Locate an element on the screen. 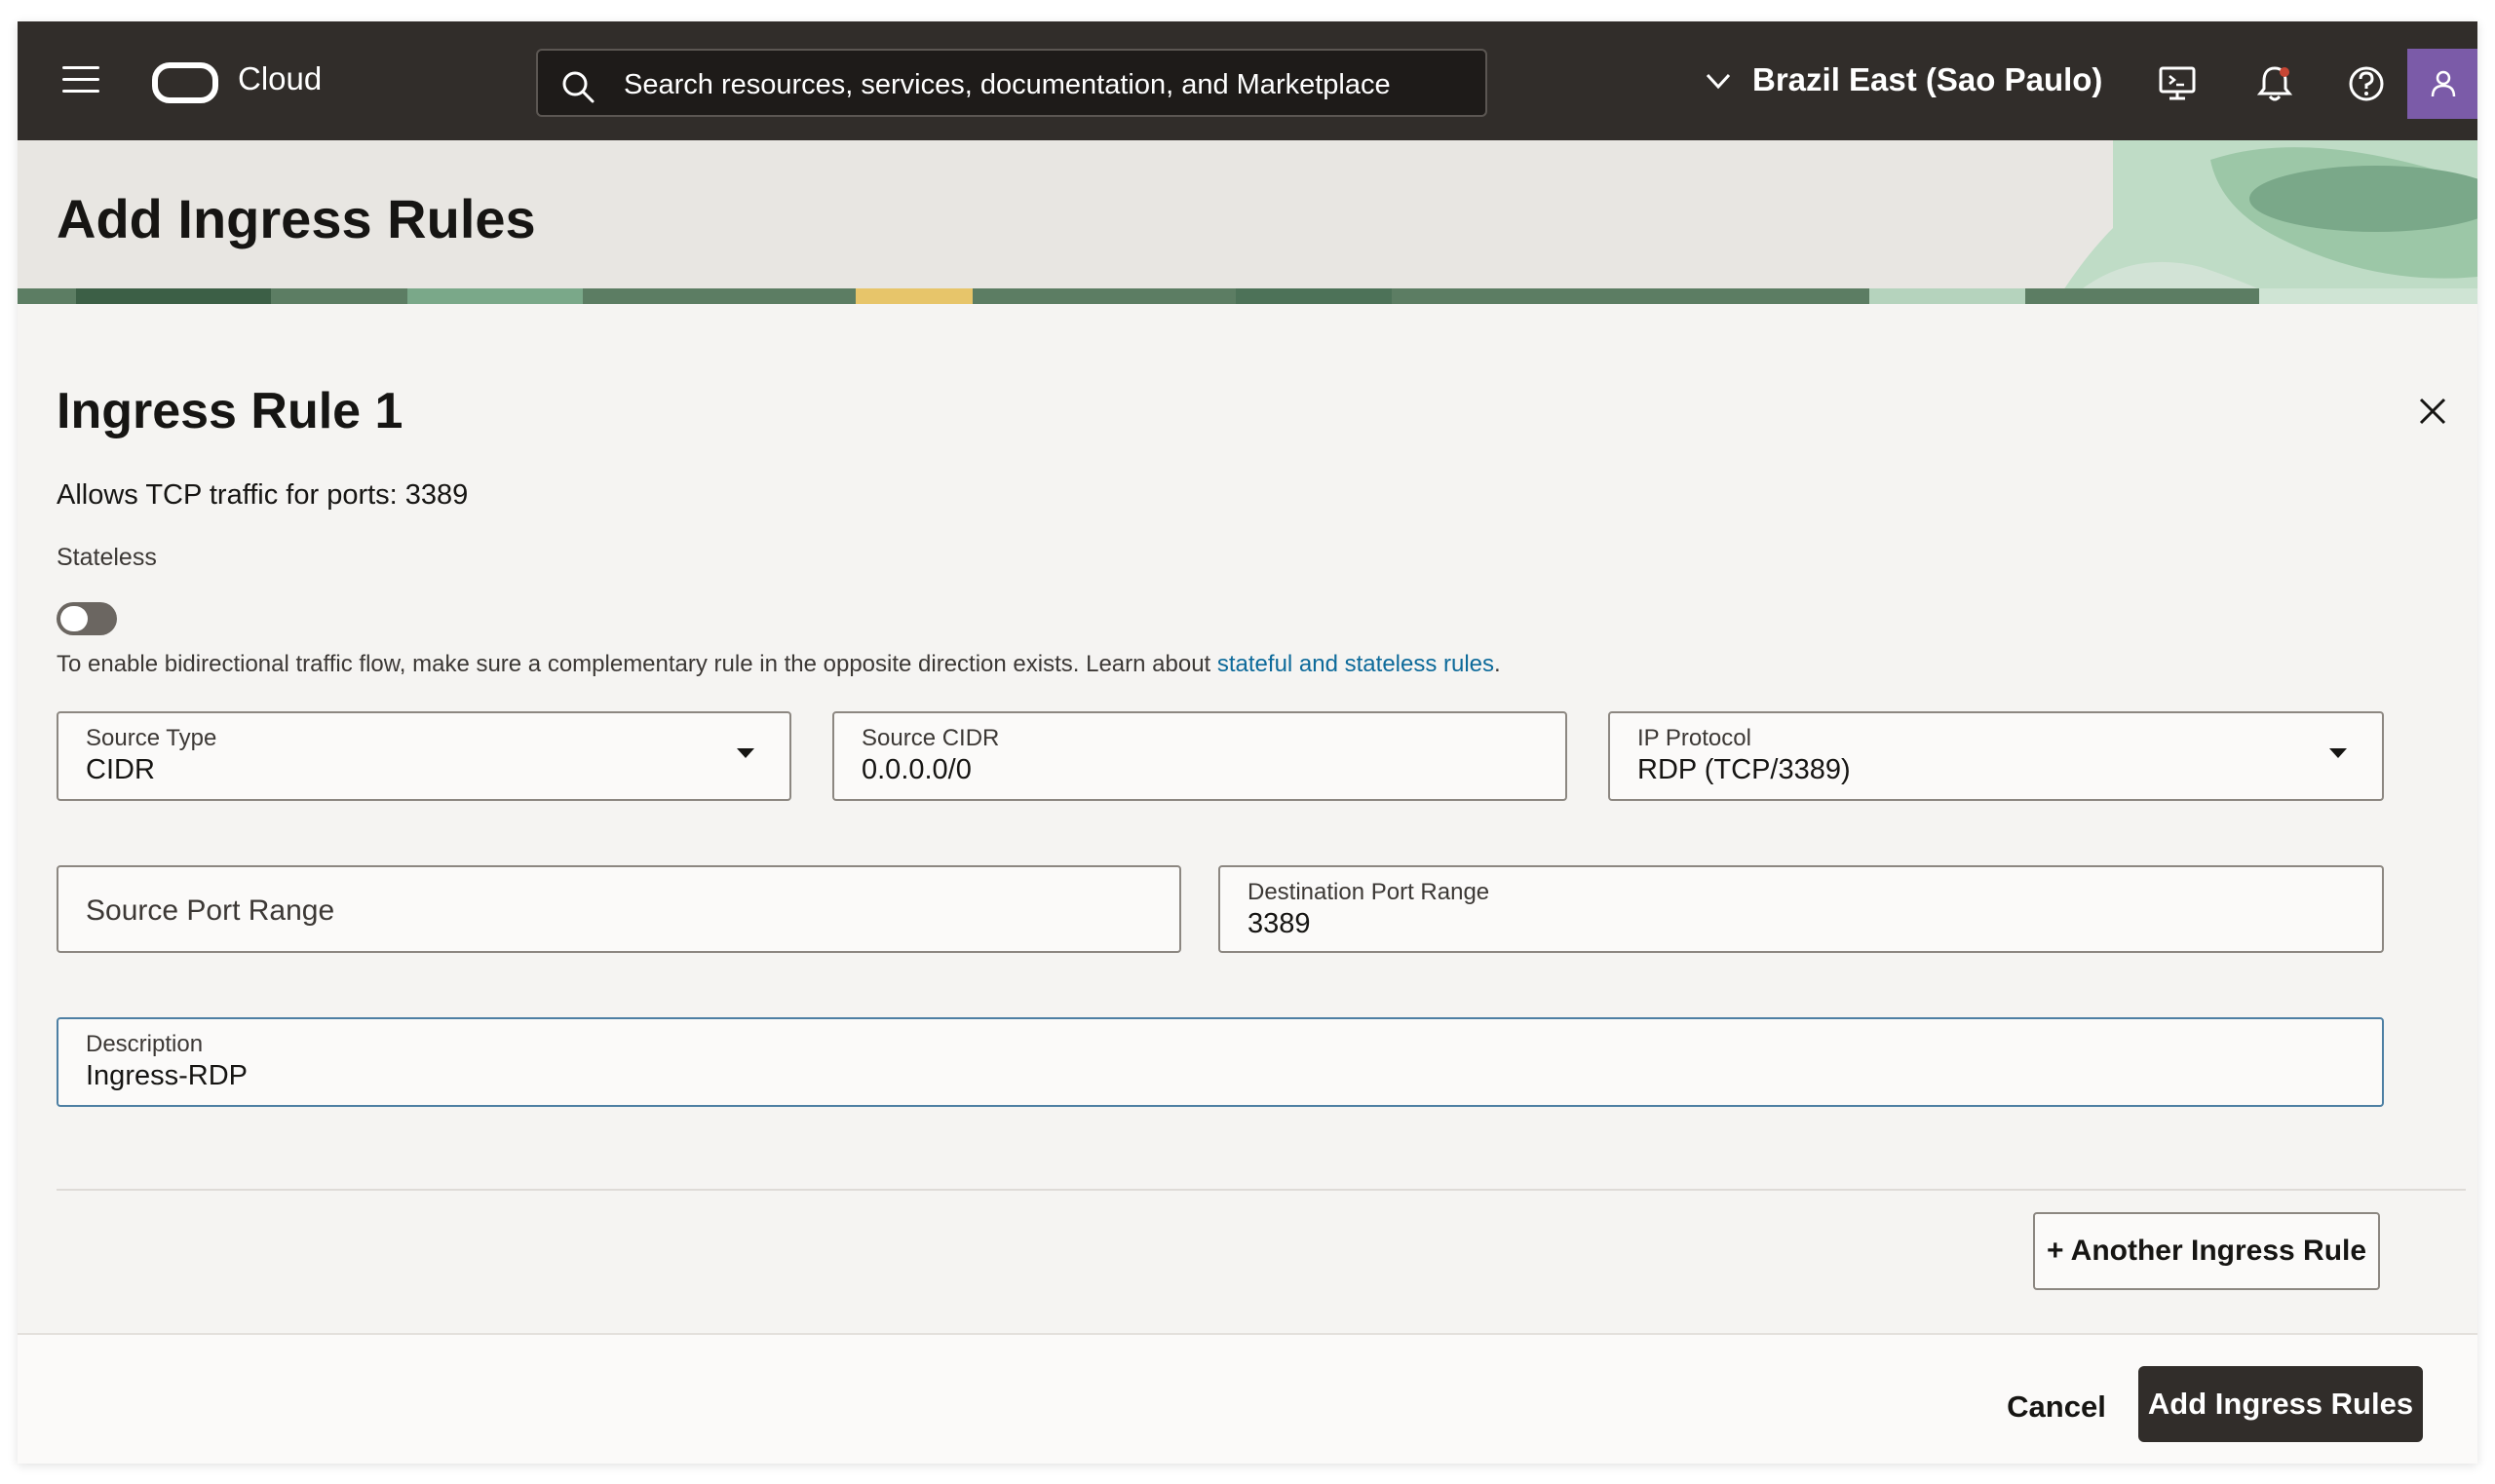 The height and width of the screenshot is (1484, 2495). page-header: Add Ingress Rules is located at coordinates (1247, 222).